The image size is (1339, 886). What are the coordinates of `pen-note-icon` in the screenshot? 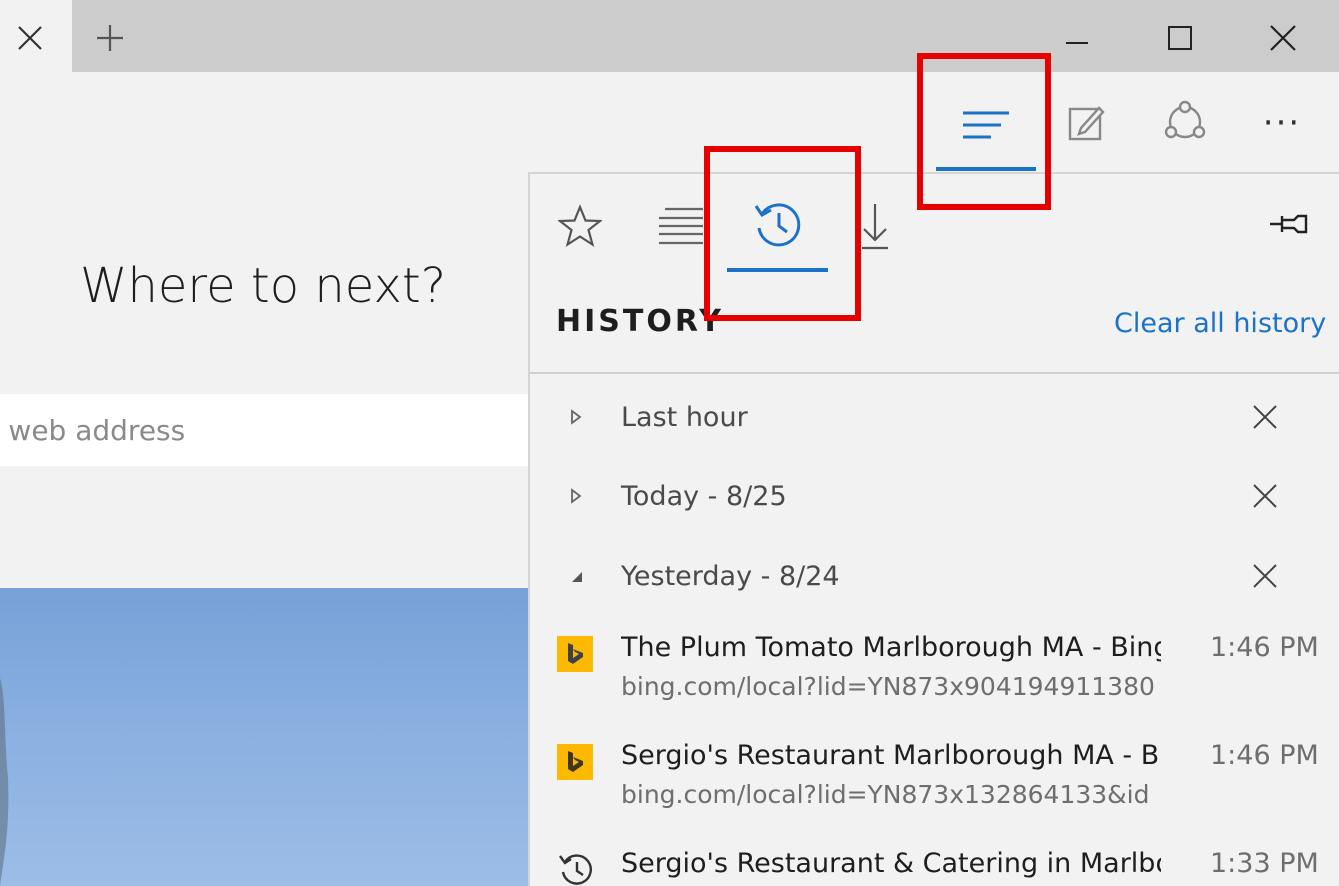 It's located at (1086, 123).